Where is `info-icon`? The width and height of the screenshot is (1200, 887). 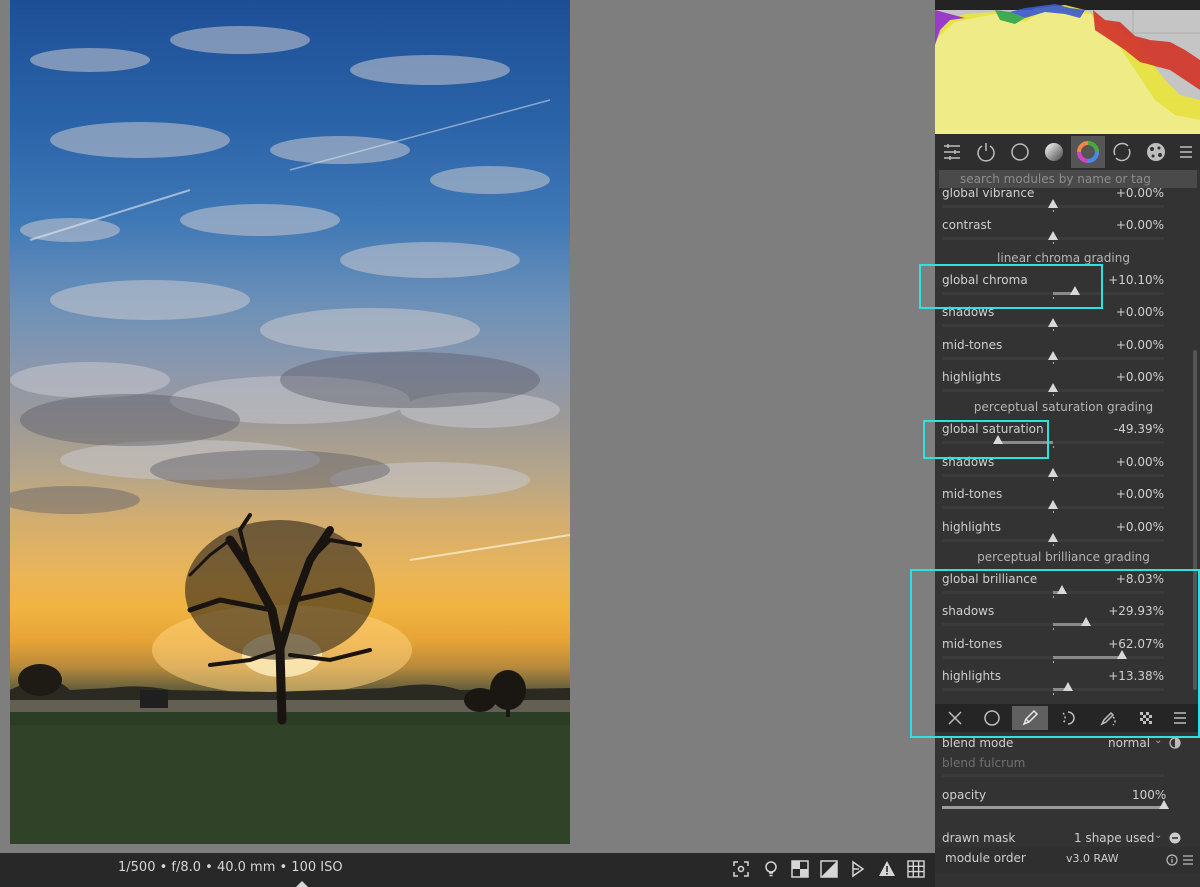 info-icon is located at coordinates (1172, 860).